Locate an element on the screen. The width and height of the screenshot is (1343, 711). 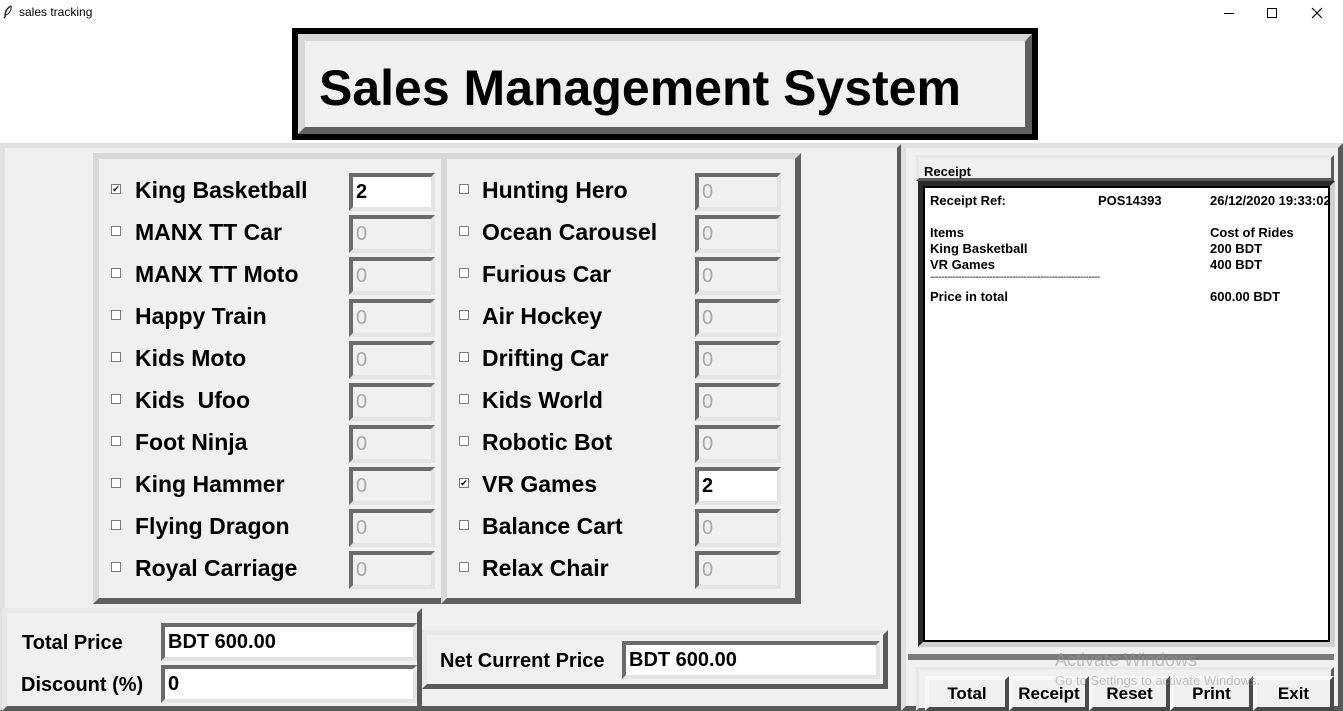
discount-field: 0 is located at coordinates (289, 684).